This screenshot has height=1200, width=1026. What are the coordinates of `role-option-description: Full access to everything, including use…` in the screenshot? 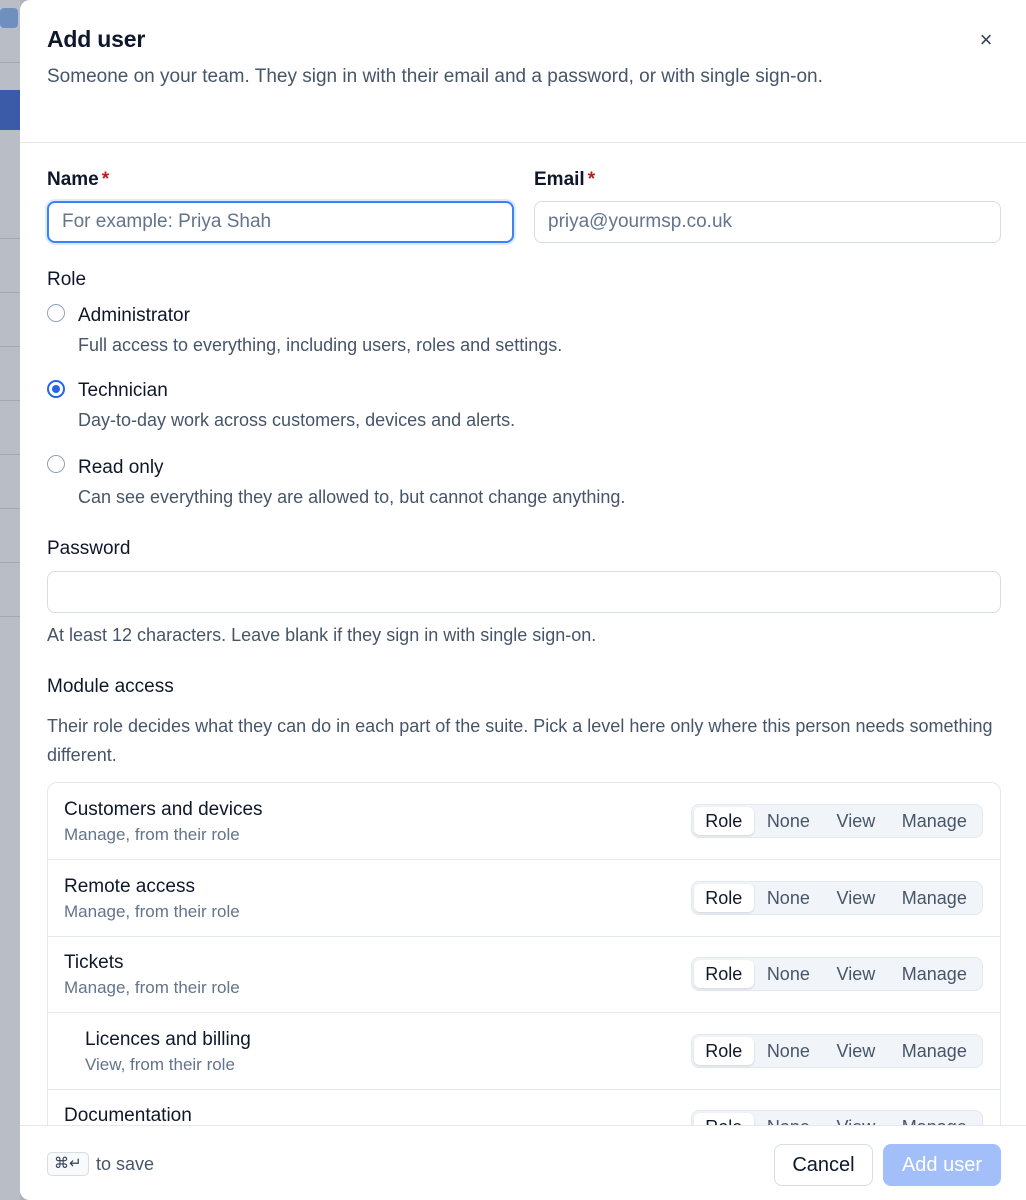 It's located at (320, 345).